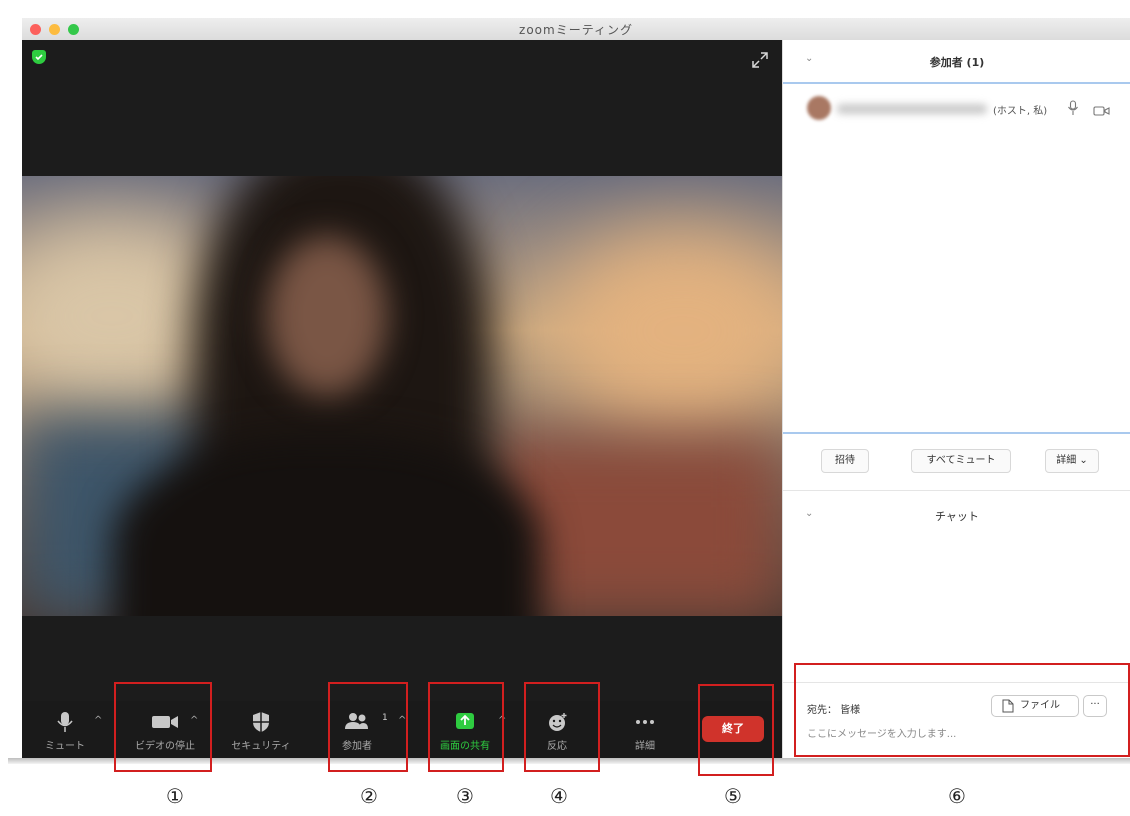 This screenshot has height=816, width=1130. I want to click on participants-more-button: 詳細 ⌄, so click(1072, 461).